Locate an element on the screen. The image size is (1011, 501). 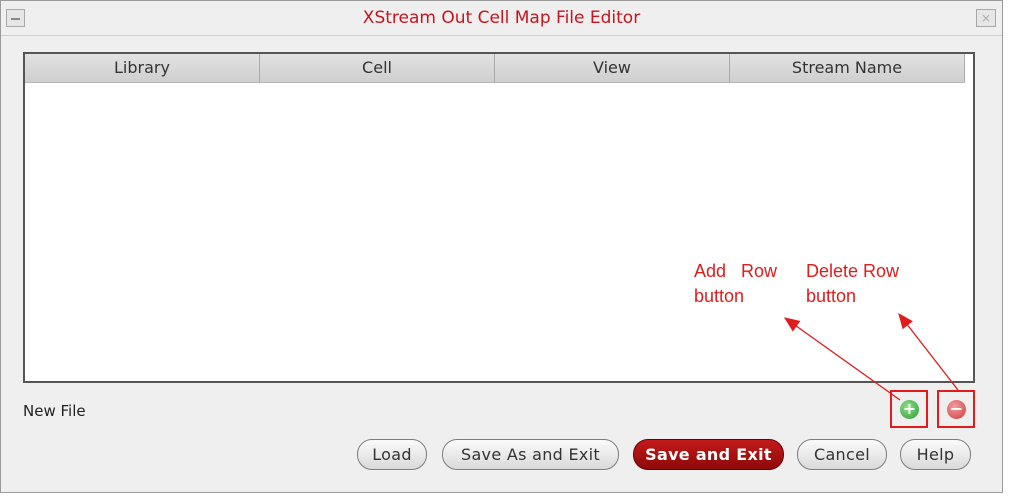
plus-icon: + is located at coordinates (909, 409).